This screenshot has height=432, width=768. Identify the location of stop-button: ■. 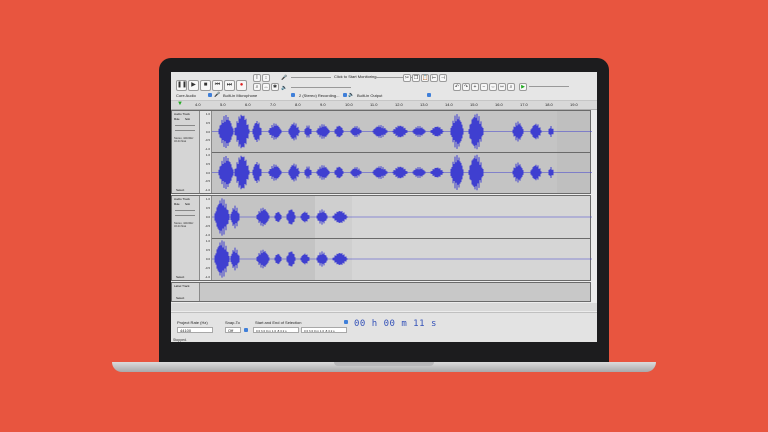
(205, 85).